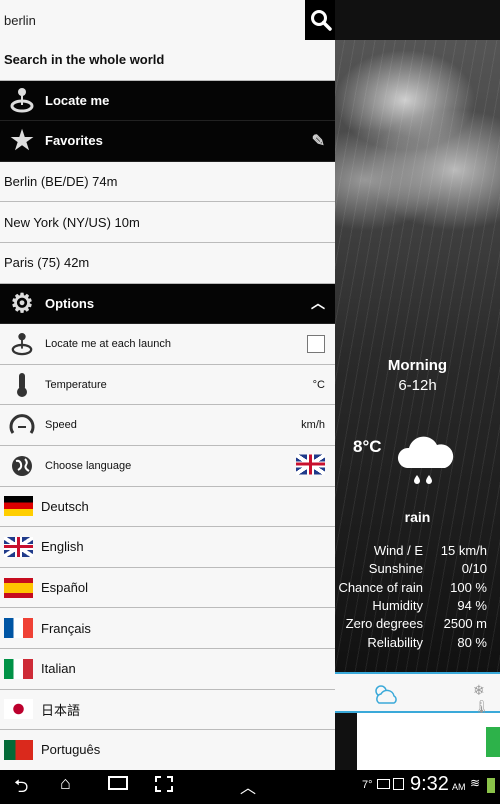 This screenshot has width=500, height=804. I want to click on language-item: 日本語, so click(167, 710).